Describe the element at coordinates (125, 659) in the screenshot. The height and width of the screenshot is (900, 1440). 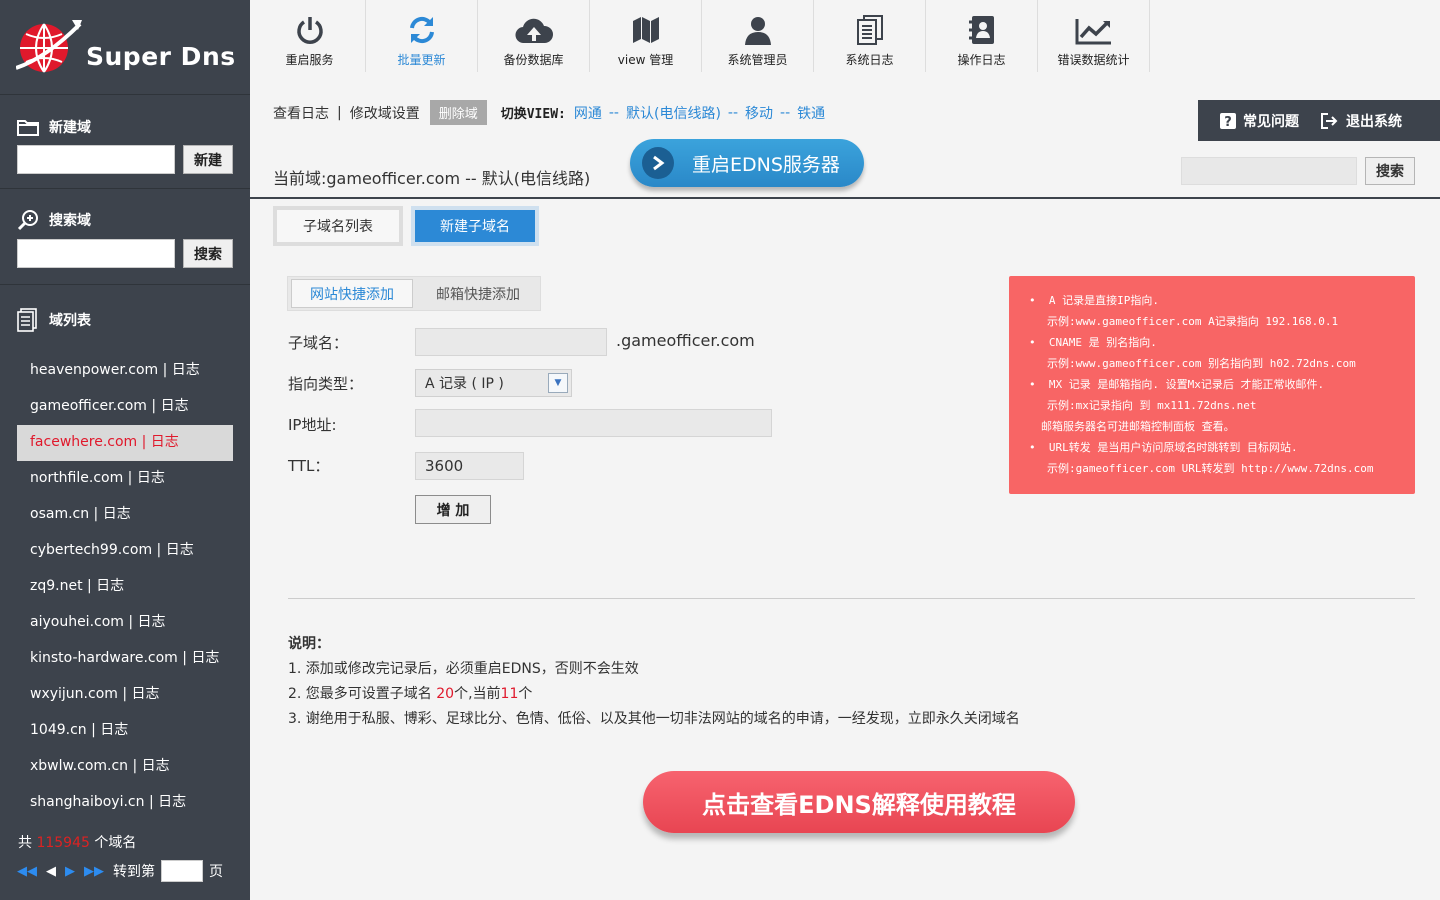
I see `domain-list-item: kinsto-hardware.com | 日志` at that location.